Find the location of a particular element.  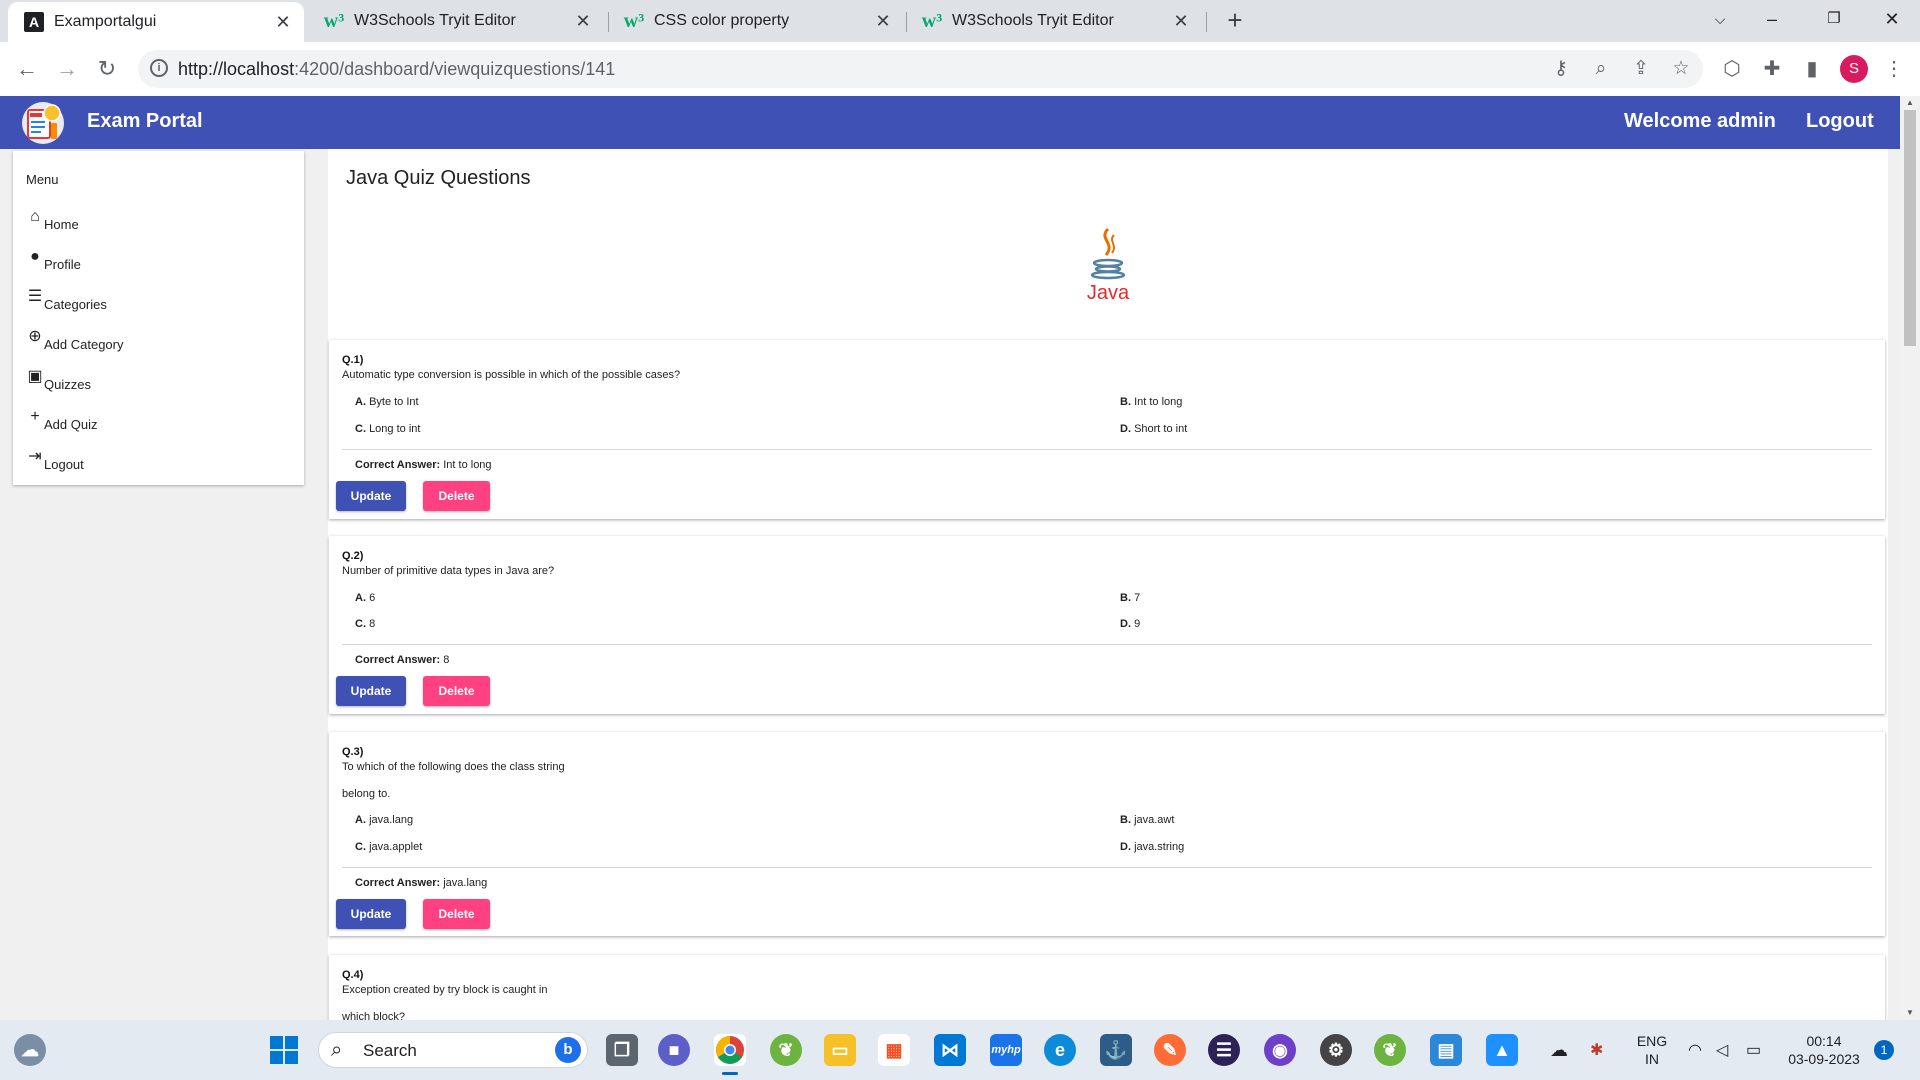

sidebar-item-logout: ⇥ Logout is located at coordinates (54, 460).